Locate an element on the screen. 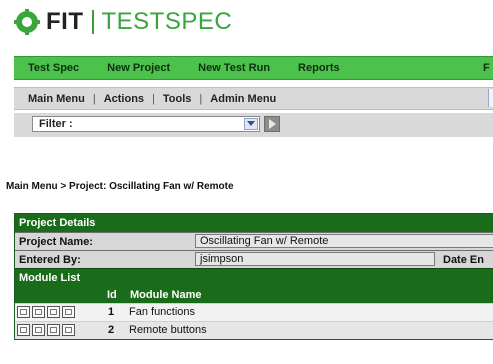  nav-new-project: New Project is located at coordinates (138, 68).